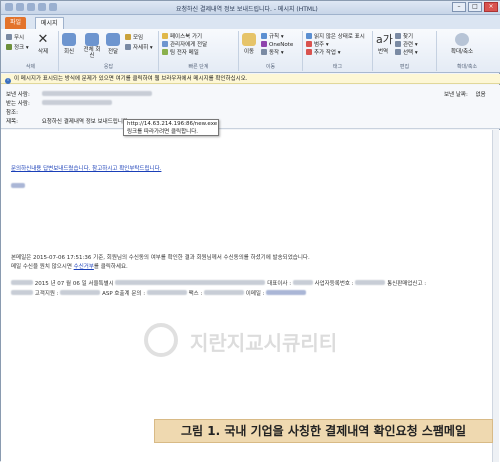 The width and height of the screenshot is (500, 462). I want to click on ribbon-group-respond: 회신 전체 회신 전달 모임 자세히 ▾ 응답, so click(109, 51).